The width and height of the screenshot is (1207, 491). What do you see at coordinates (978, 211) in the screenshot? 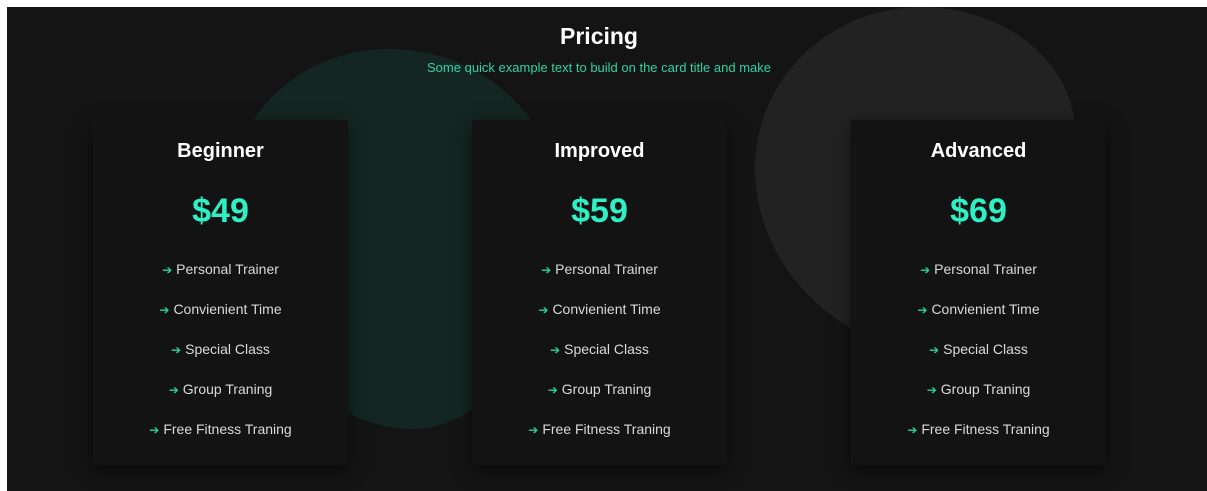
I see `plan-price: $69` at bounding box center [978, 211].